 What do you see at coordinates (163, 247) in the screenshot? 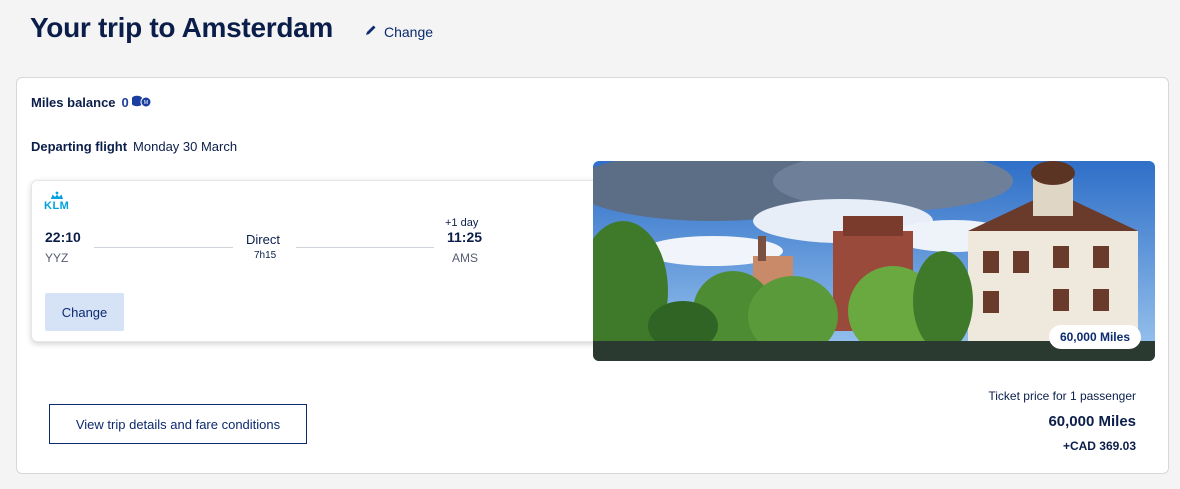
I see `route-line-left` at bounding box center [163, 247].